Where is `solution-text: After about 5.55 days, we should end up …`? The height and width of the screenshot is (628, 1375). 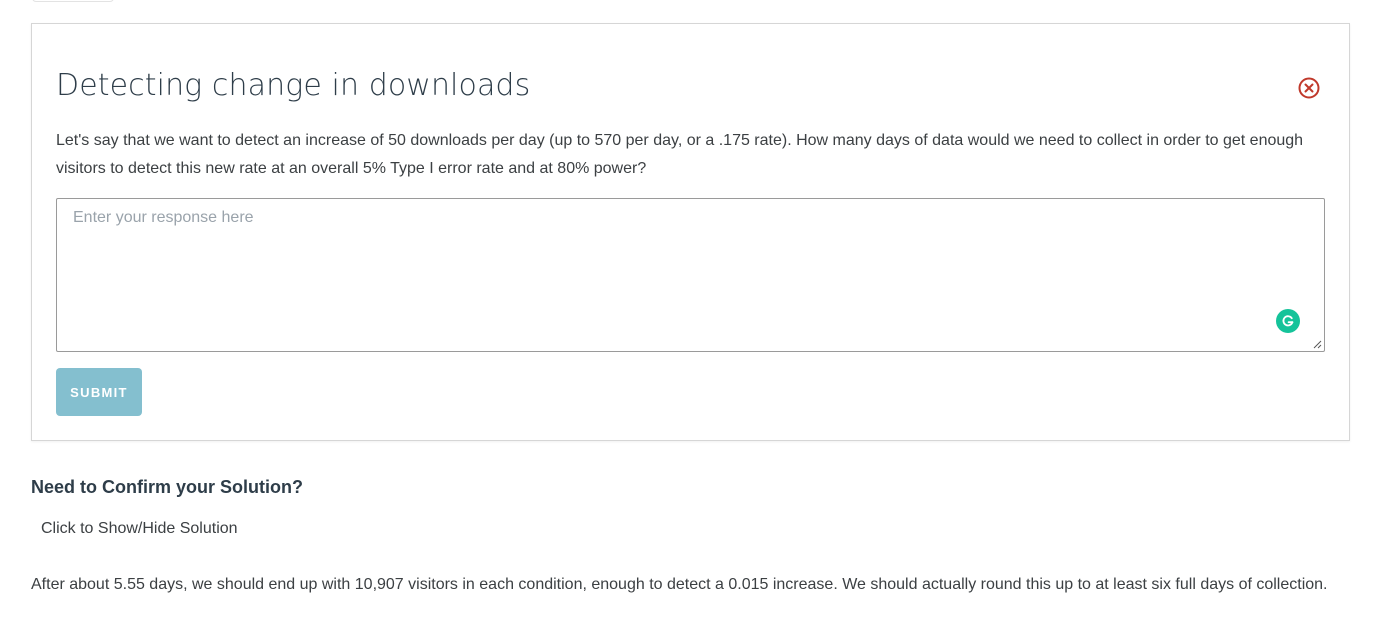 solution-text: After about 5.55 days, we should end up … is located at coordinates (679, 584).